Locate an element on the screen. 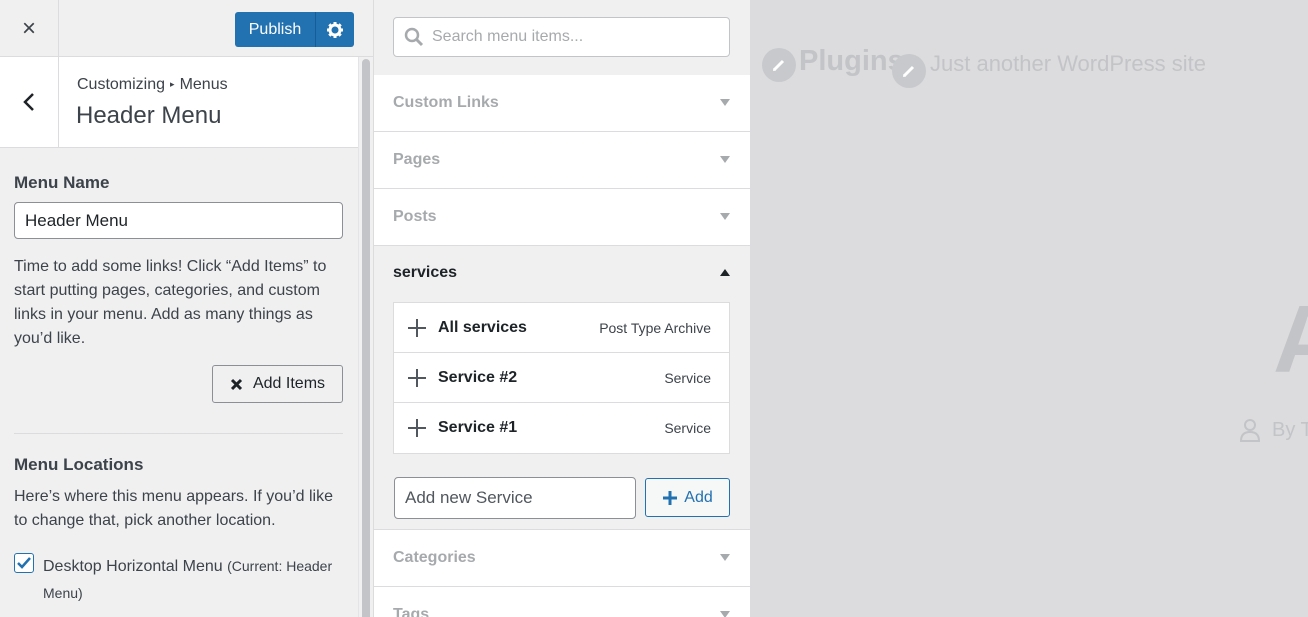  divider is located at coordinates (178, 433).